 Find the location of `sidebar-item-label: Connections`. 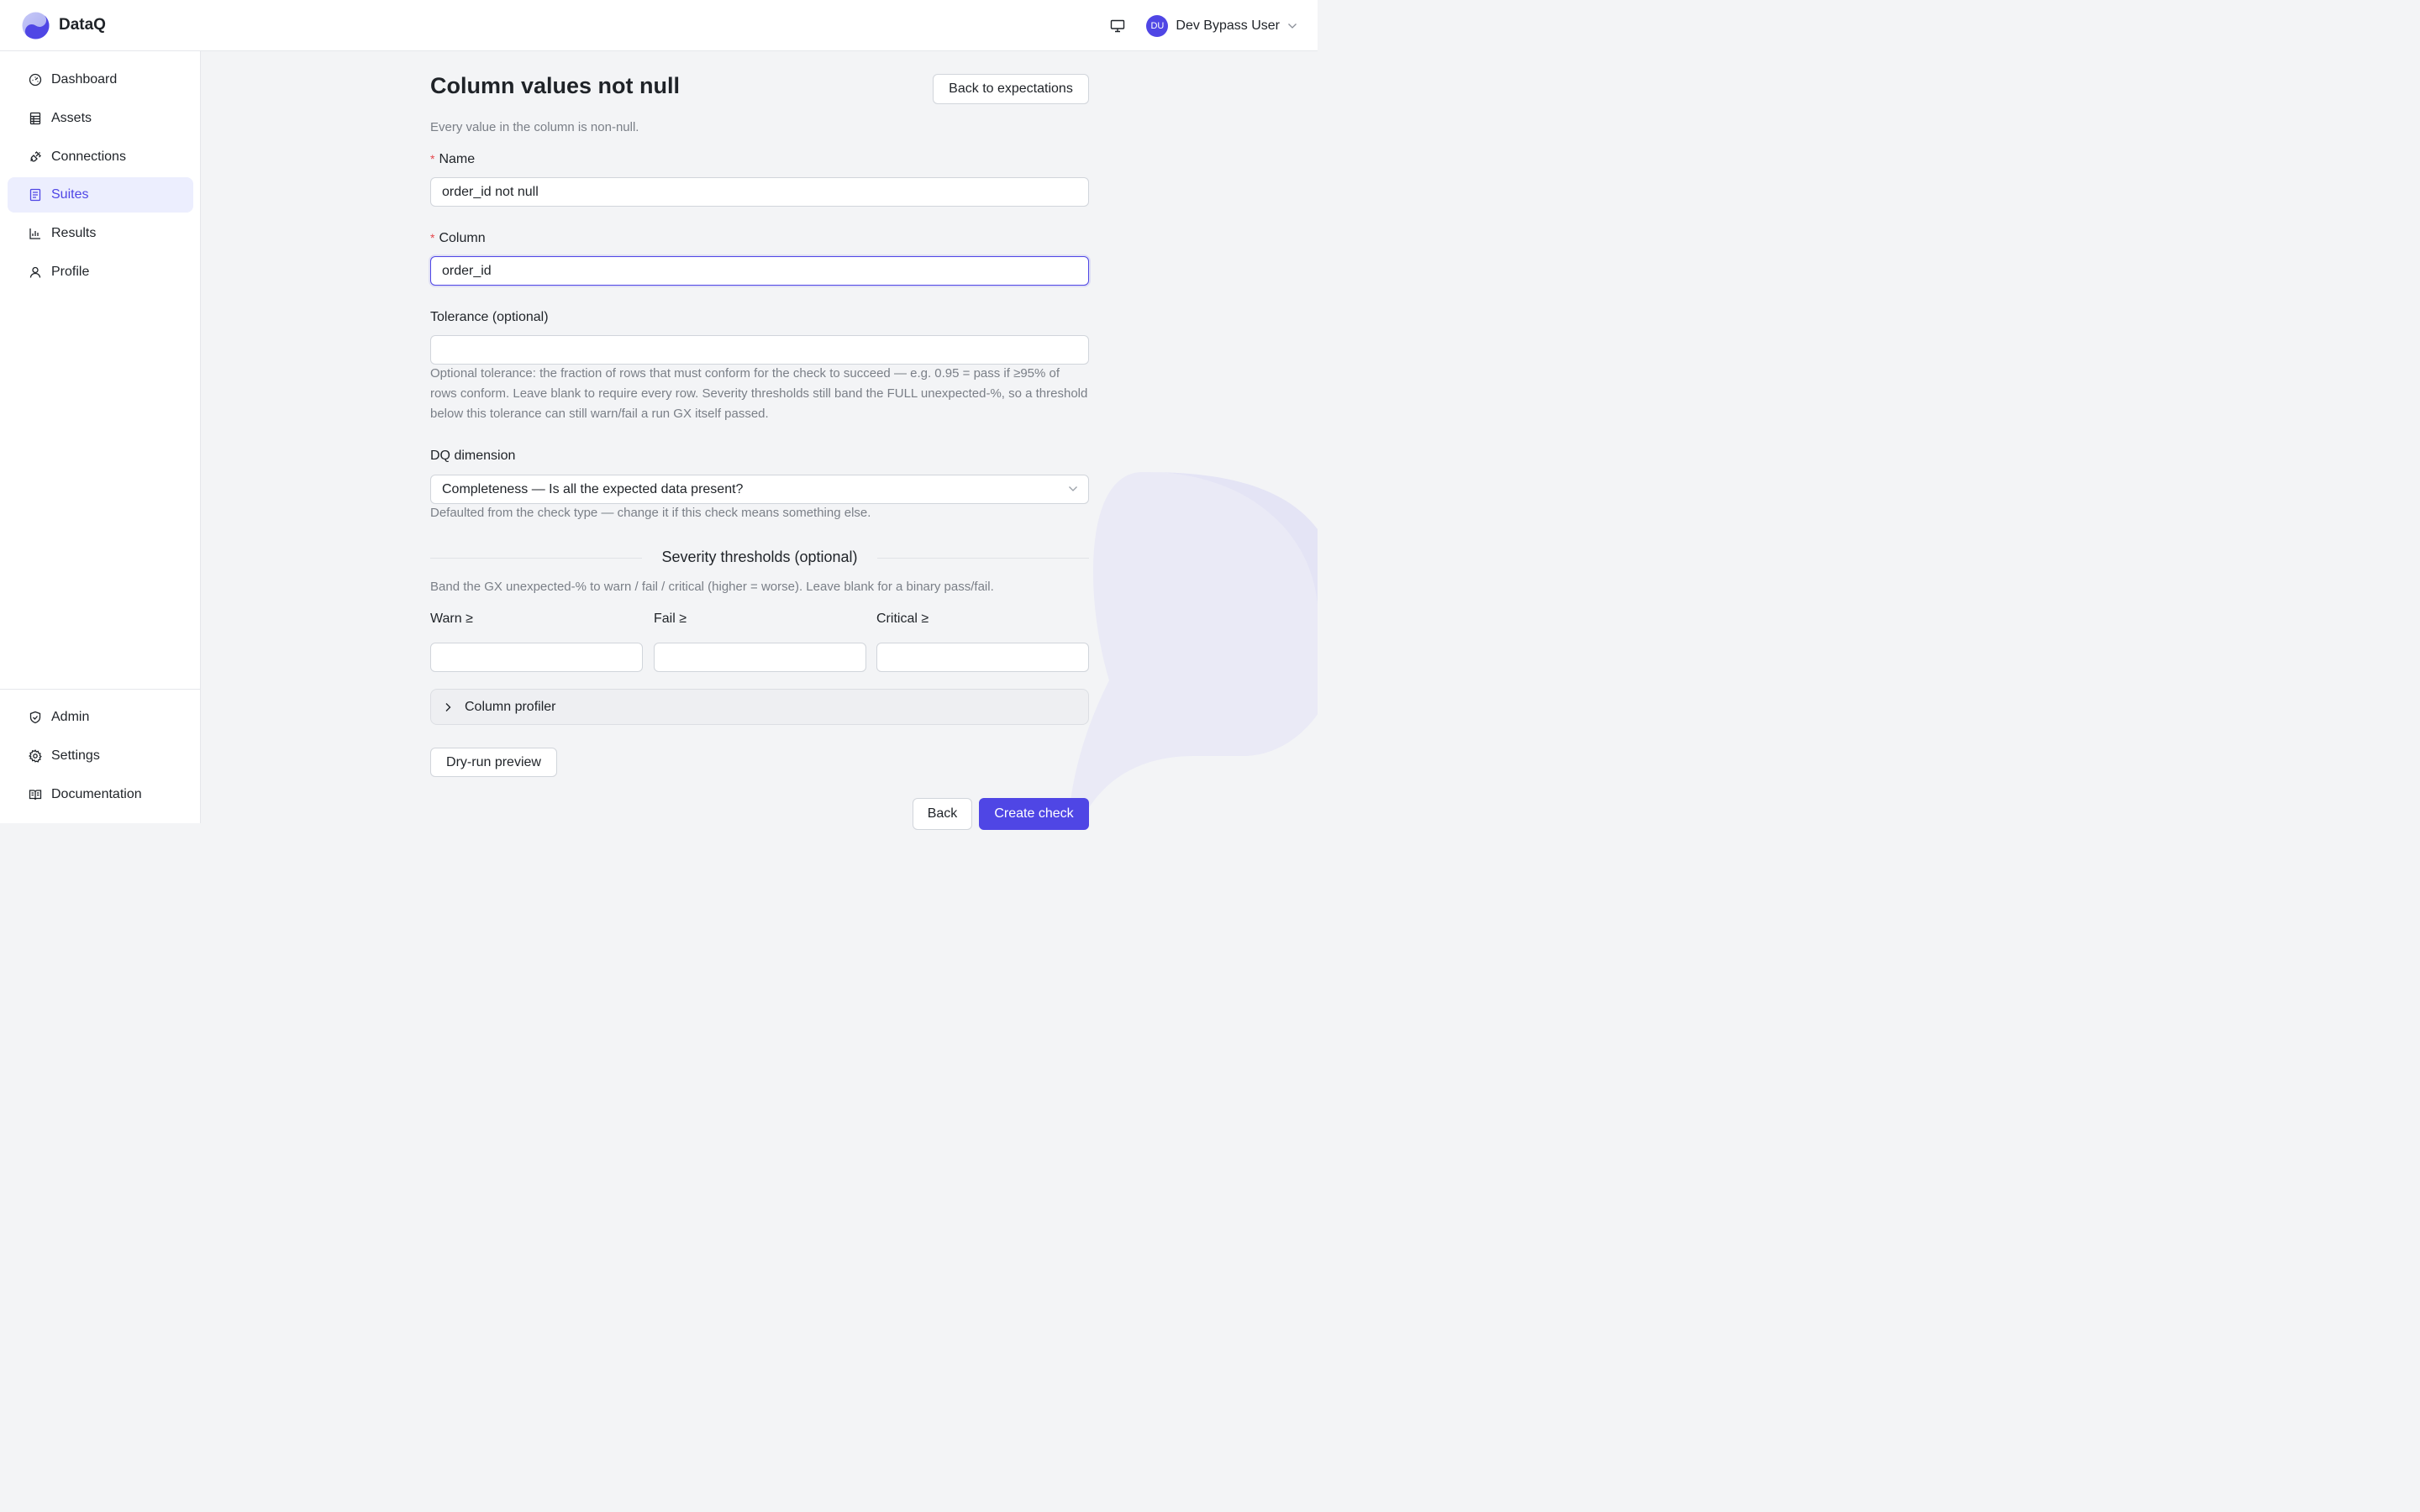

sidebar-item-label: Connections is located at coordinates (88, 156).